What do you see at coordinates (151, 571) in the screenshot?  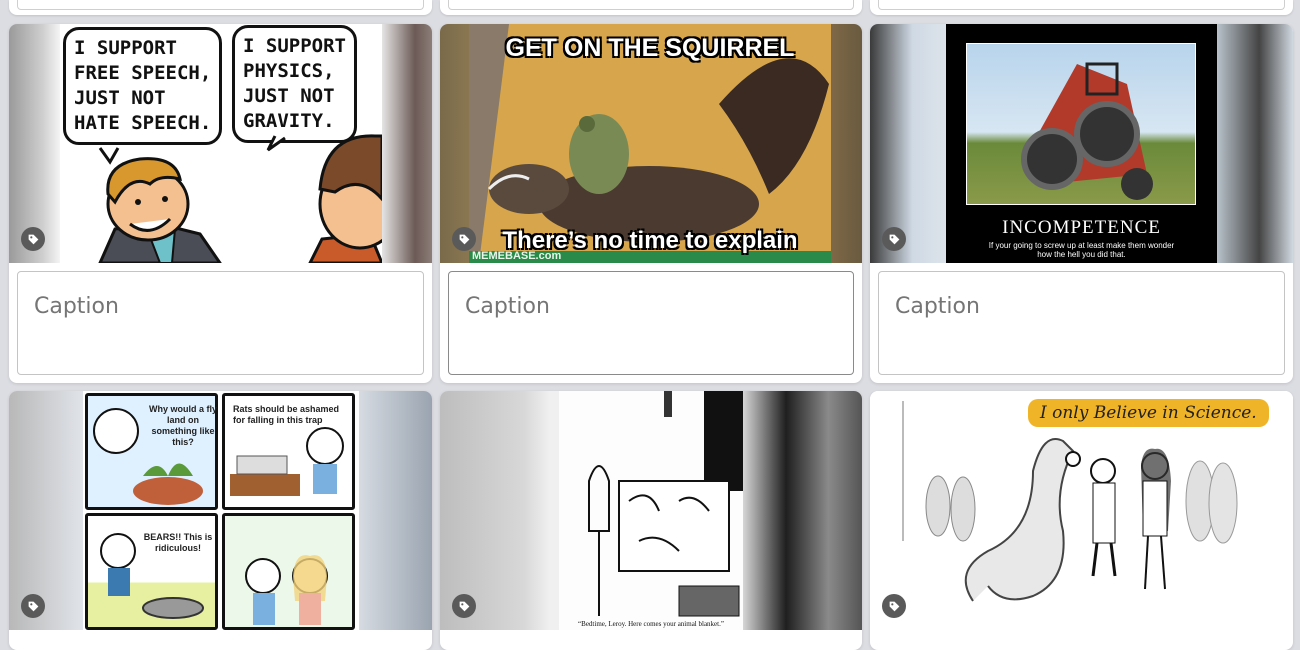 I see `comic-panel: BEARS!! This is ridiculous!` at bounding box center [151, 571].